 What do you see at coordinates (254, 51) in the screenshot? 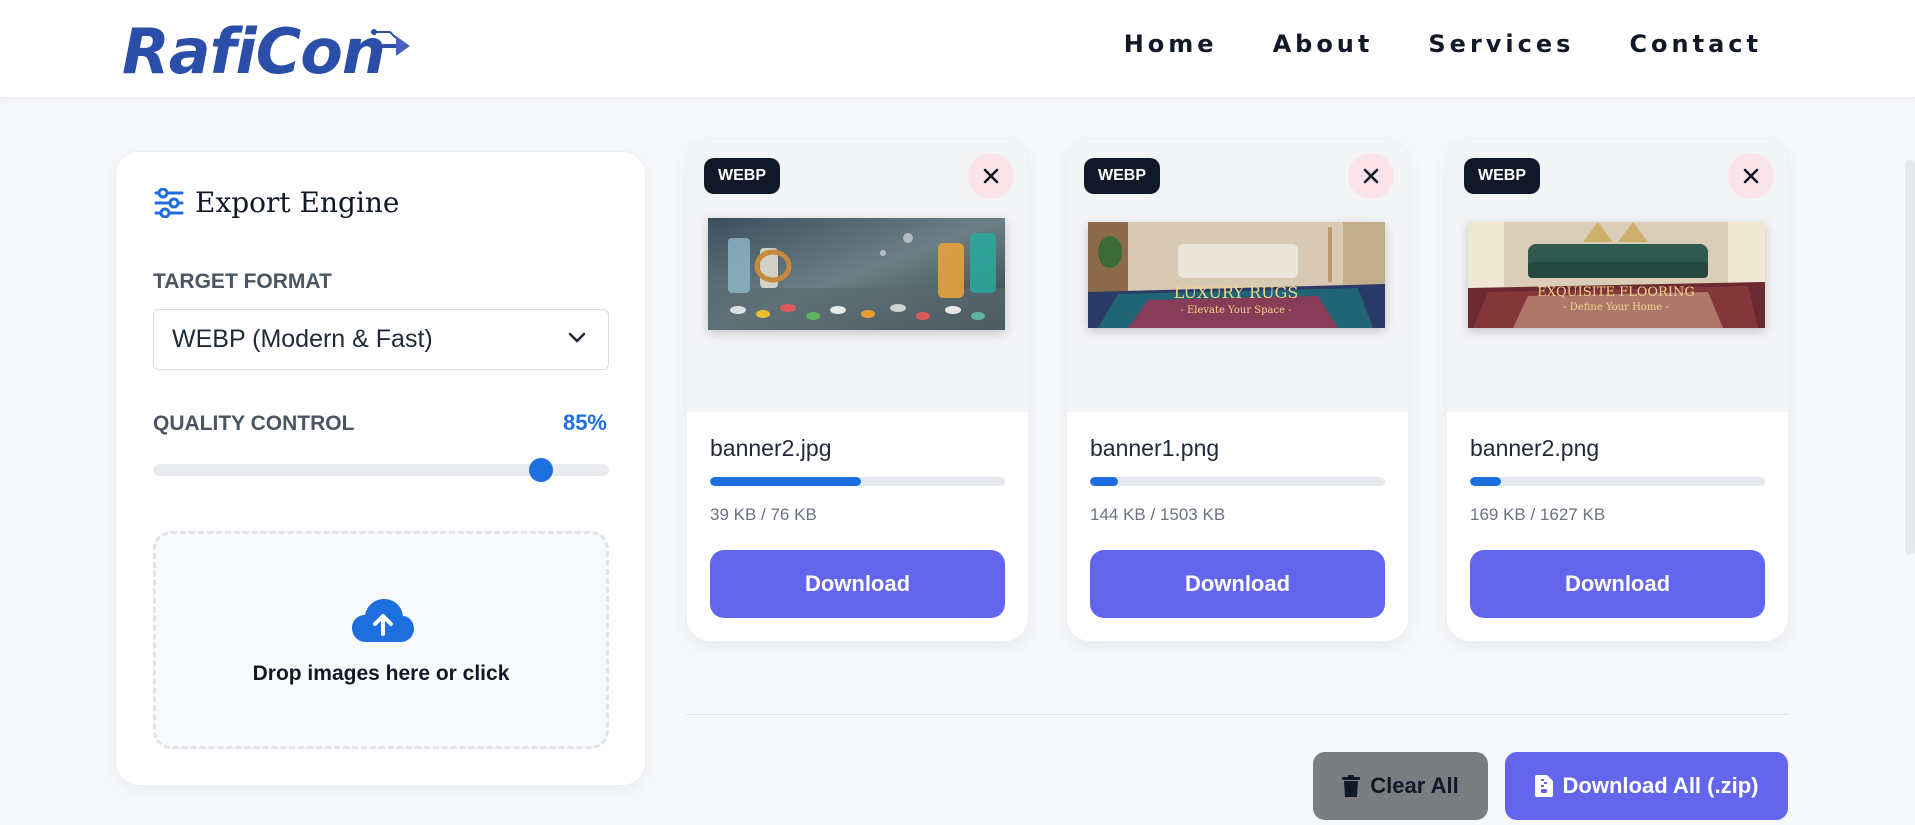
I see `logo-text: RafiCon` at bounding box center [254, 51].